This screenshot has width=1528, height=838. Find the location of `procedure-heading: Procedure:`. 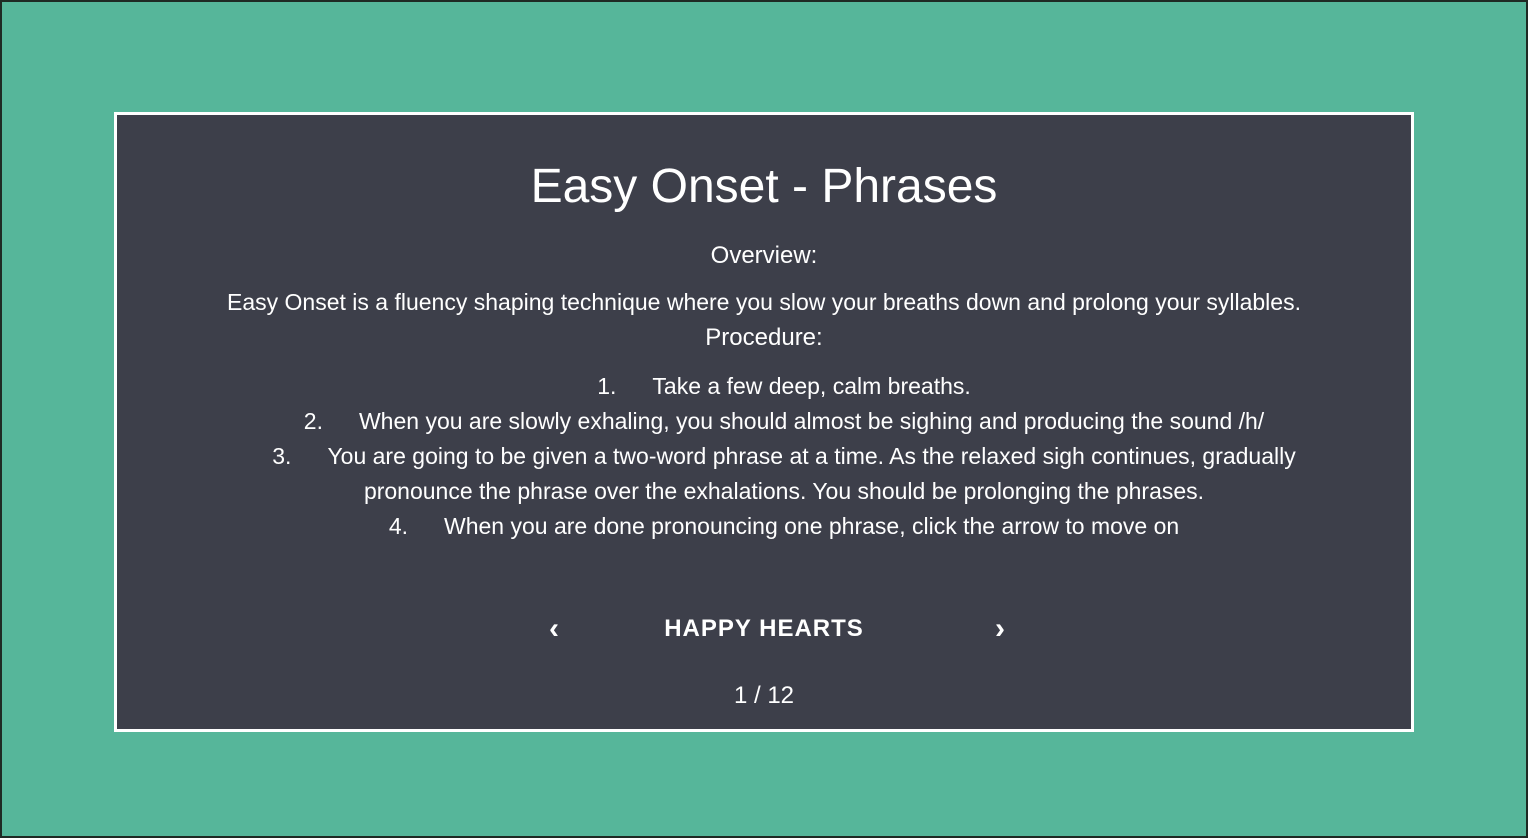

procedure-heading: Procedure: is located at coordinates (764, 337).